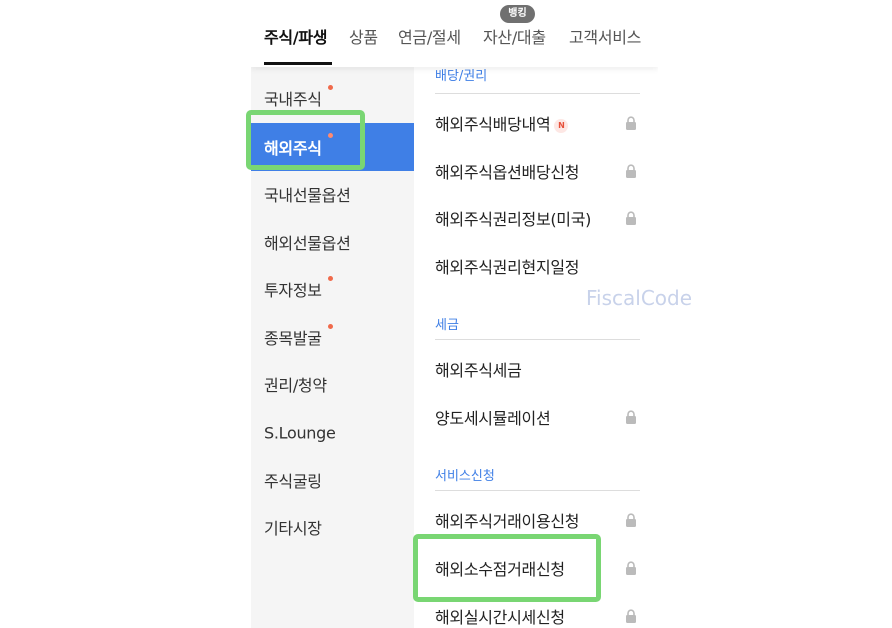 The image size is (892, 628). Describe the element at coordinates (300, 433) in the screenshot. I see `sidebar-item-label: S.Lounge` at that location.